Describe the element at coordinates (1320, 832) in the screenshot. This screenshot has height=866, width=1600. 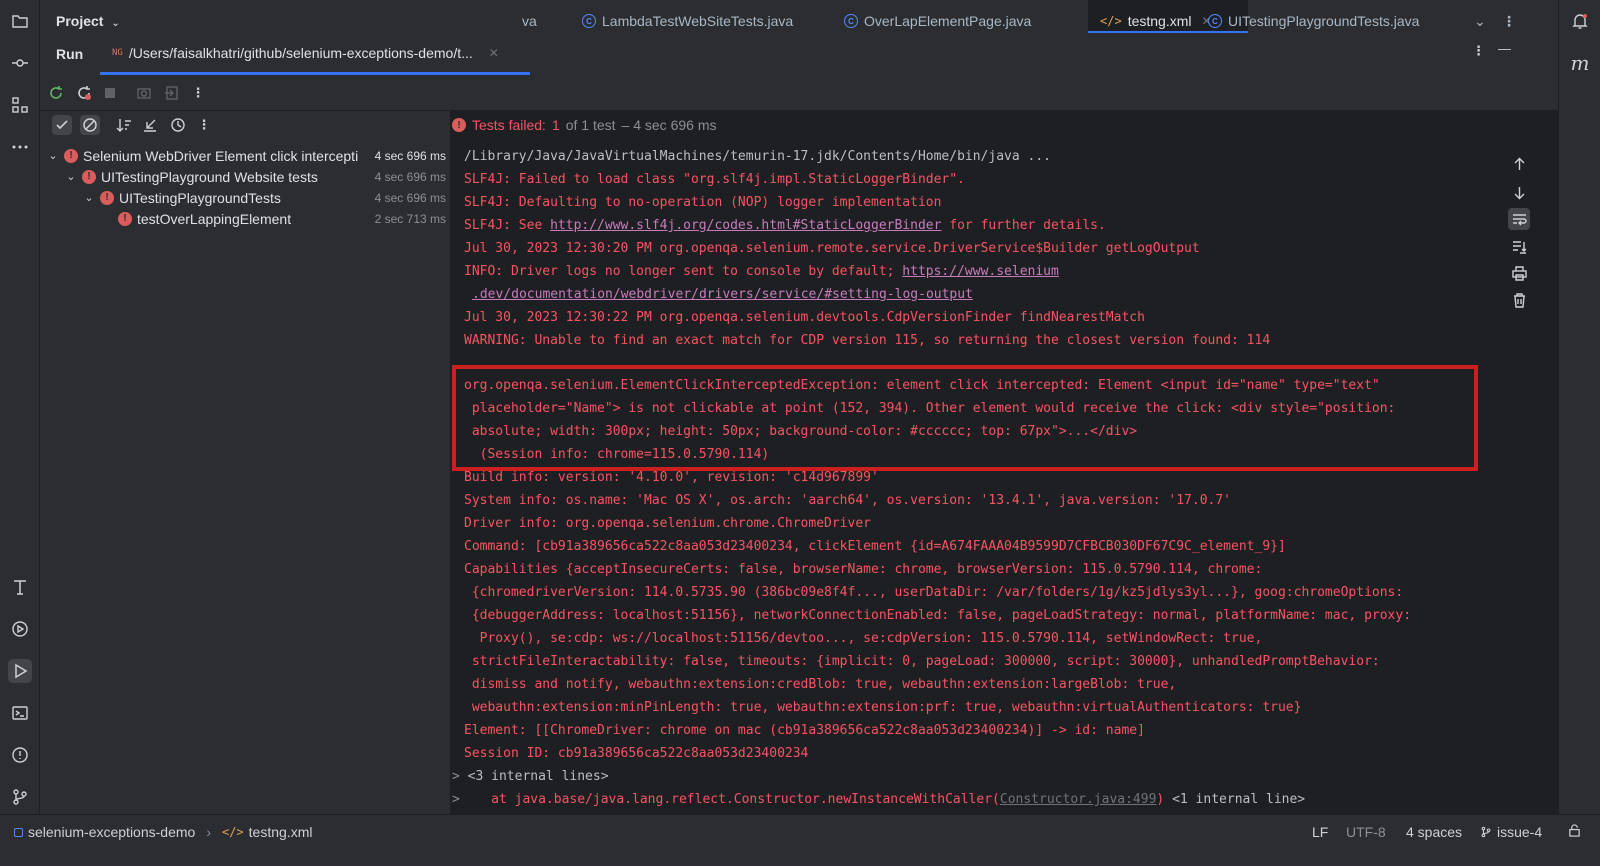
I see `line-separator: LF` at that location.